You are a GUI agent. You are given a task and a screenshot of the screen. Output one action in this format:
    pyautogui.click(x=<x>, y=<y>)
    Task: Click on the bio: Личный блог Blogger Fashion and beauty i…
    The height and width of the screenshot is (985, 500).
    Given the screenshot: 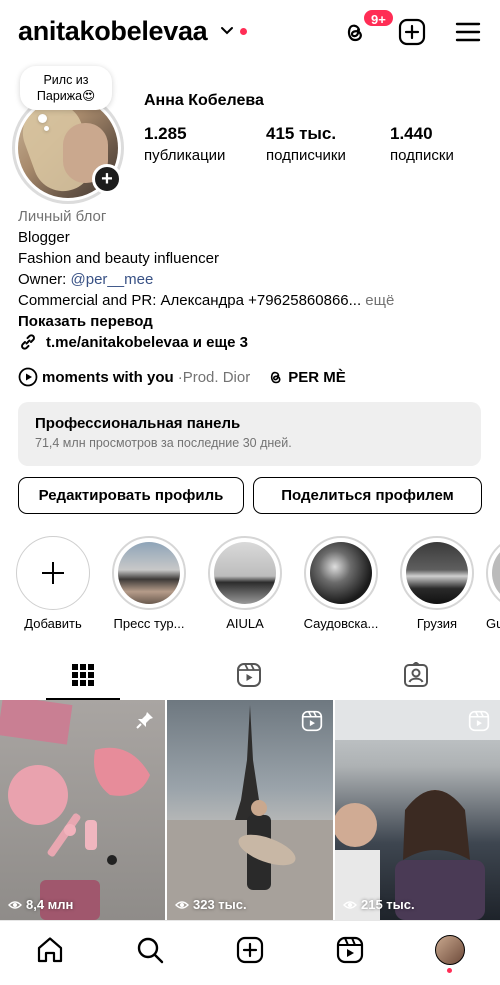 What is the action you would take?
    pyautogui.click(x=253, y=269)
    